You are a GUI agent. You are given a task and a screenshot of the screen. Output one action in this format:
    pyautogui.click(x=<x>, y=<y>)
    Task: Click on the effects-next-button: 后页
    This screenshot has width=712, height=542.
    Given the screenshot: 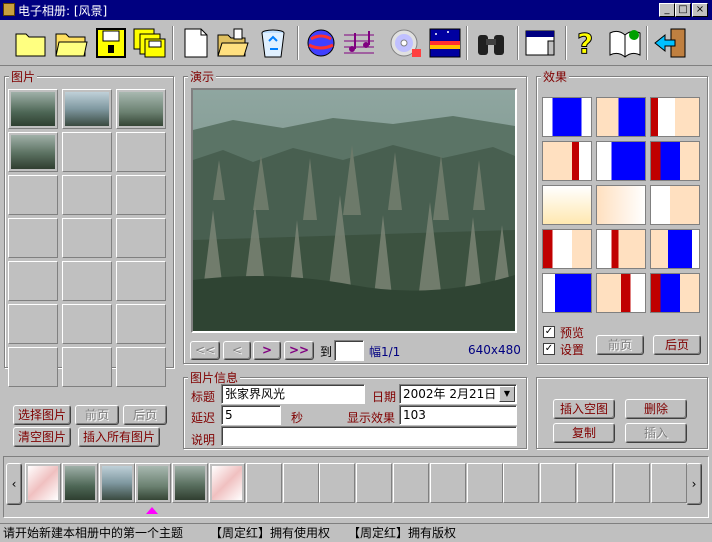 What is the action you would take?
    pyautogui.click(x=677, y=345)
    